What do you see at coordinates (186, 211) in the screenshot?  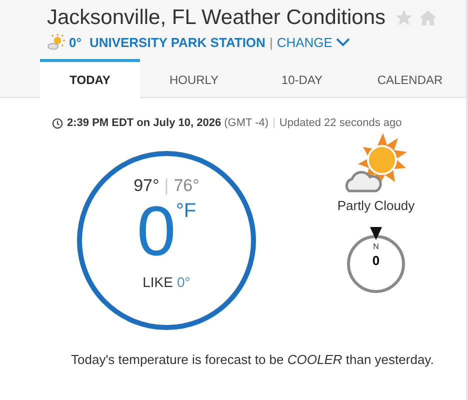 I see `temperature-unit: °F` at bounding box center [186, 211].